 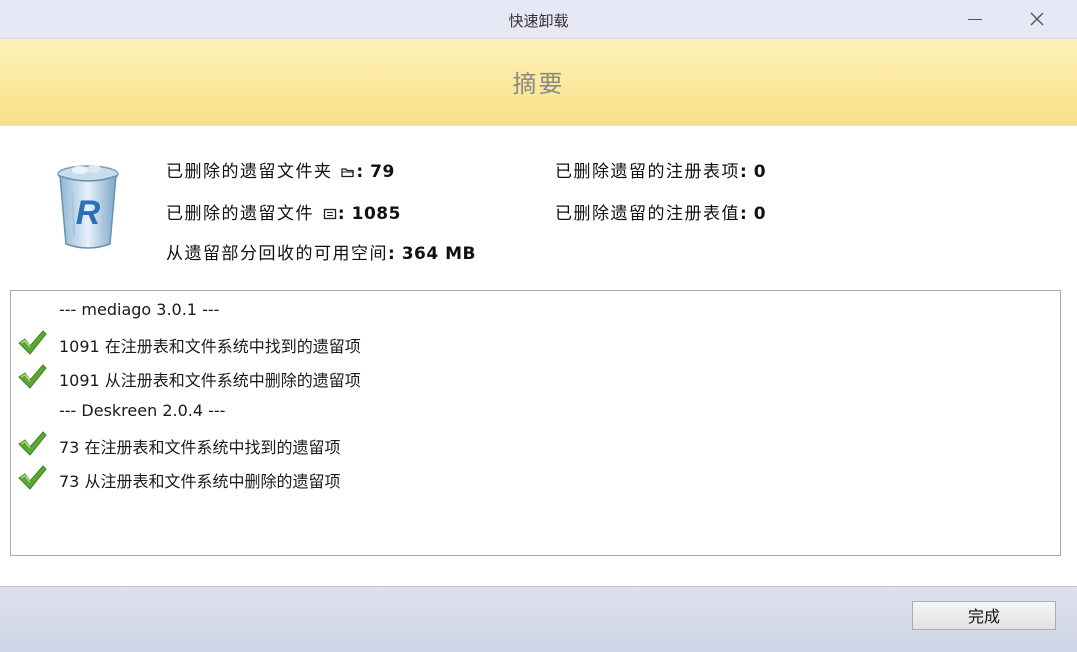 What do you see at coordinates (369, 214) in the screenshot?
I see `deleted-files-value: : 1085` at bounding box center [369, 214].